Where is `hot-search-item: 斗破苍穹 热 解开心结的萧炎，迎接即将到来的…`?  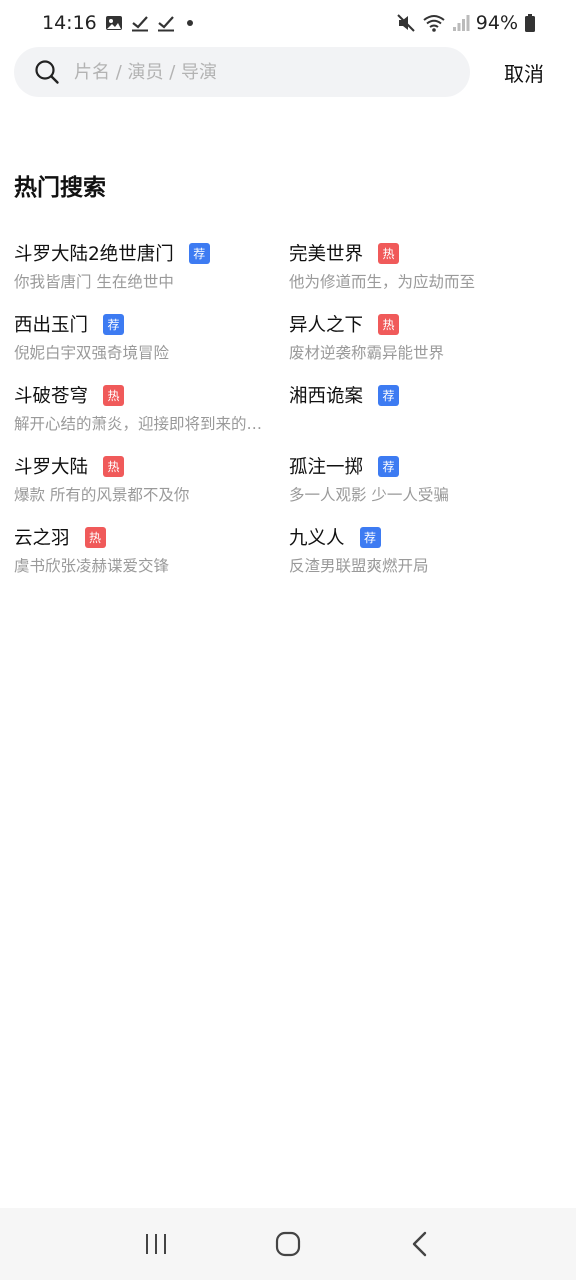 hot-search-item: 斗破苍穹 热 解开心结的萧炎，迎接即将到来的… is located at coordinates (151, 415).